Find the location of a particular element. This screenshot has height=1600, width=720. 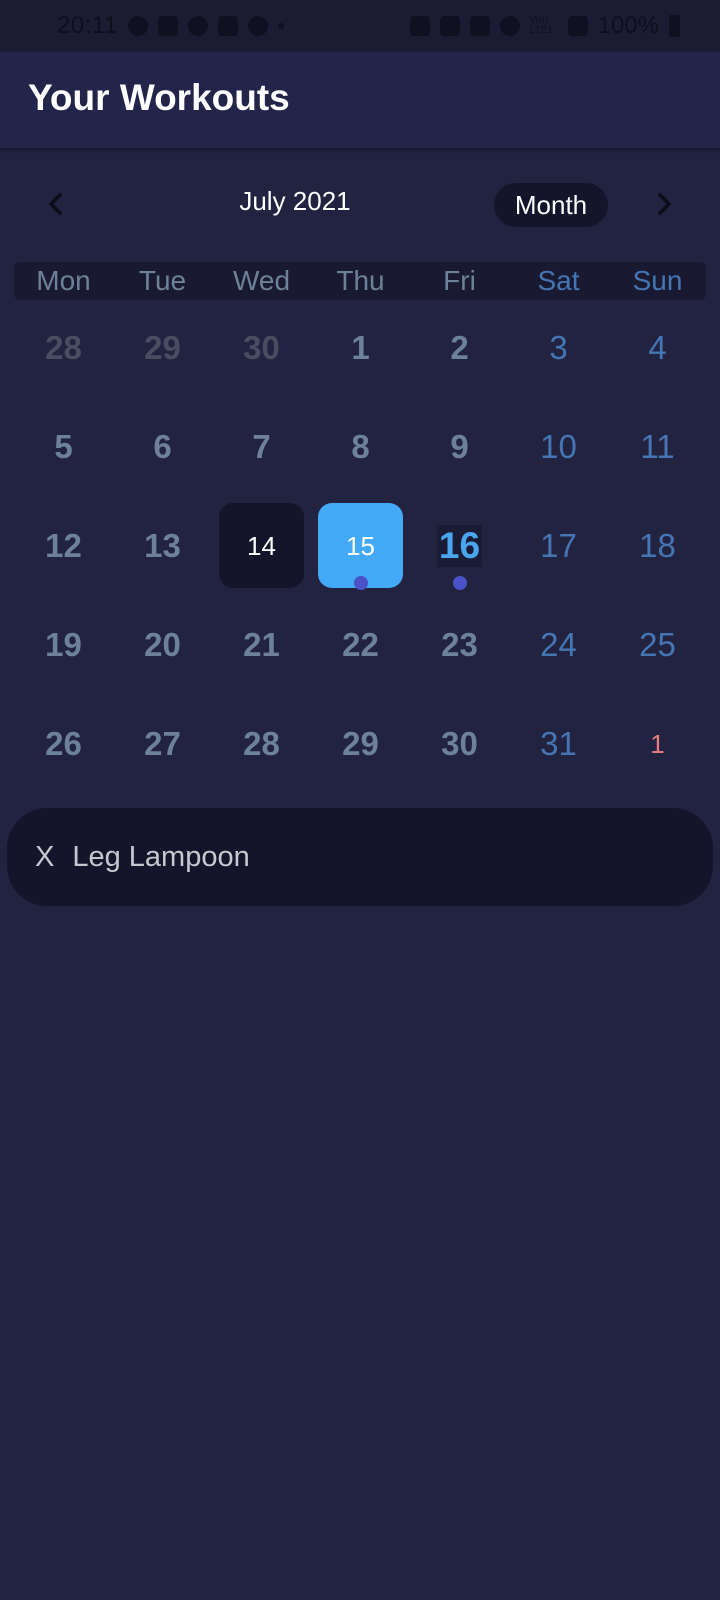

calendar-header: July 2021 Month is located at coordinates (360, 204).